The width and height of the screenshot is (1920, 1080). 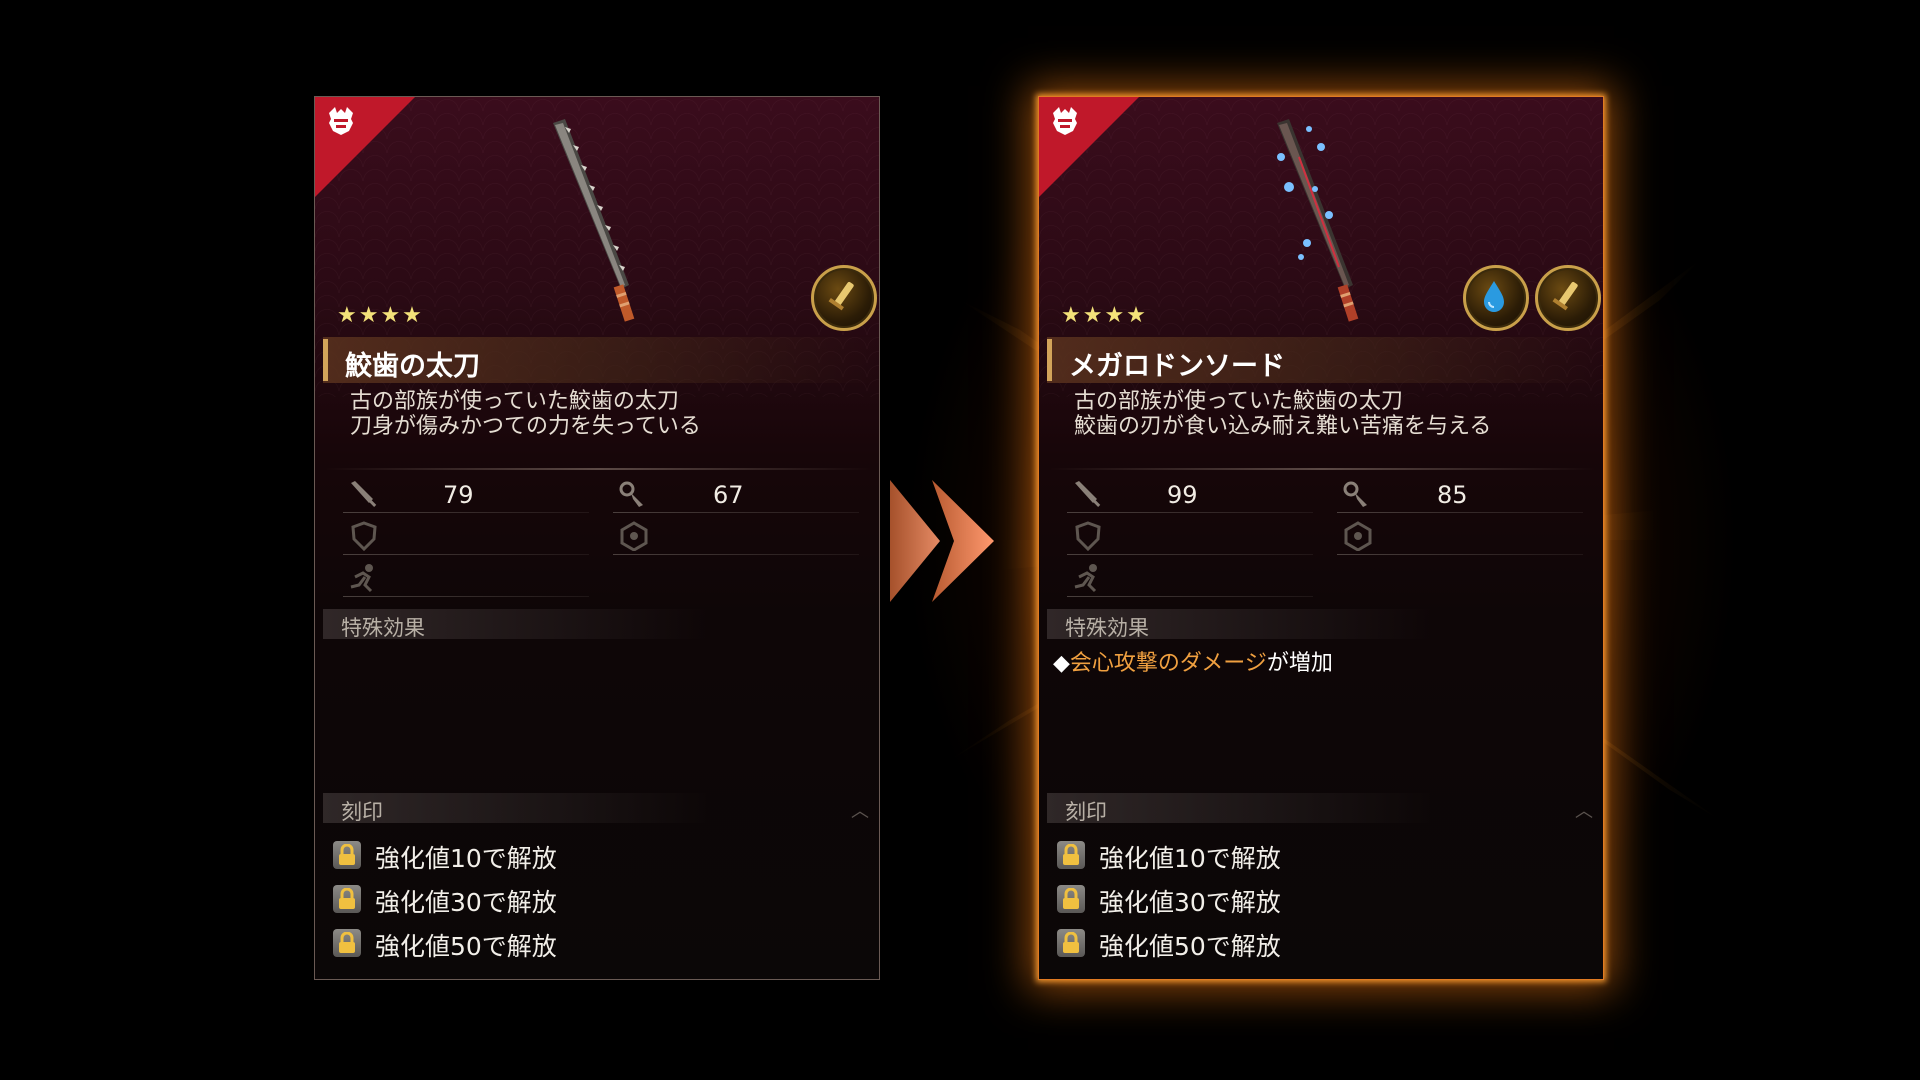 What do you see at coordinates (1452, 495) in the screenshot?
I see `affinity-value: 85` at bounding box center [1452, 495].